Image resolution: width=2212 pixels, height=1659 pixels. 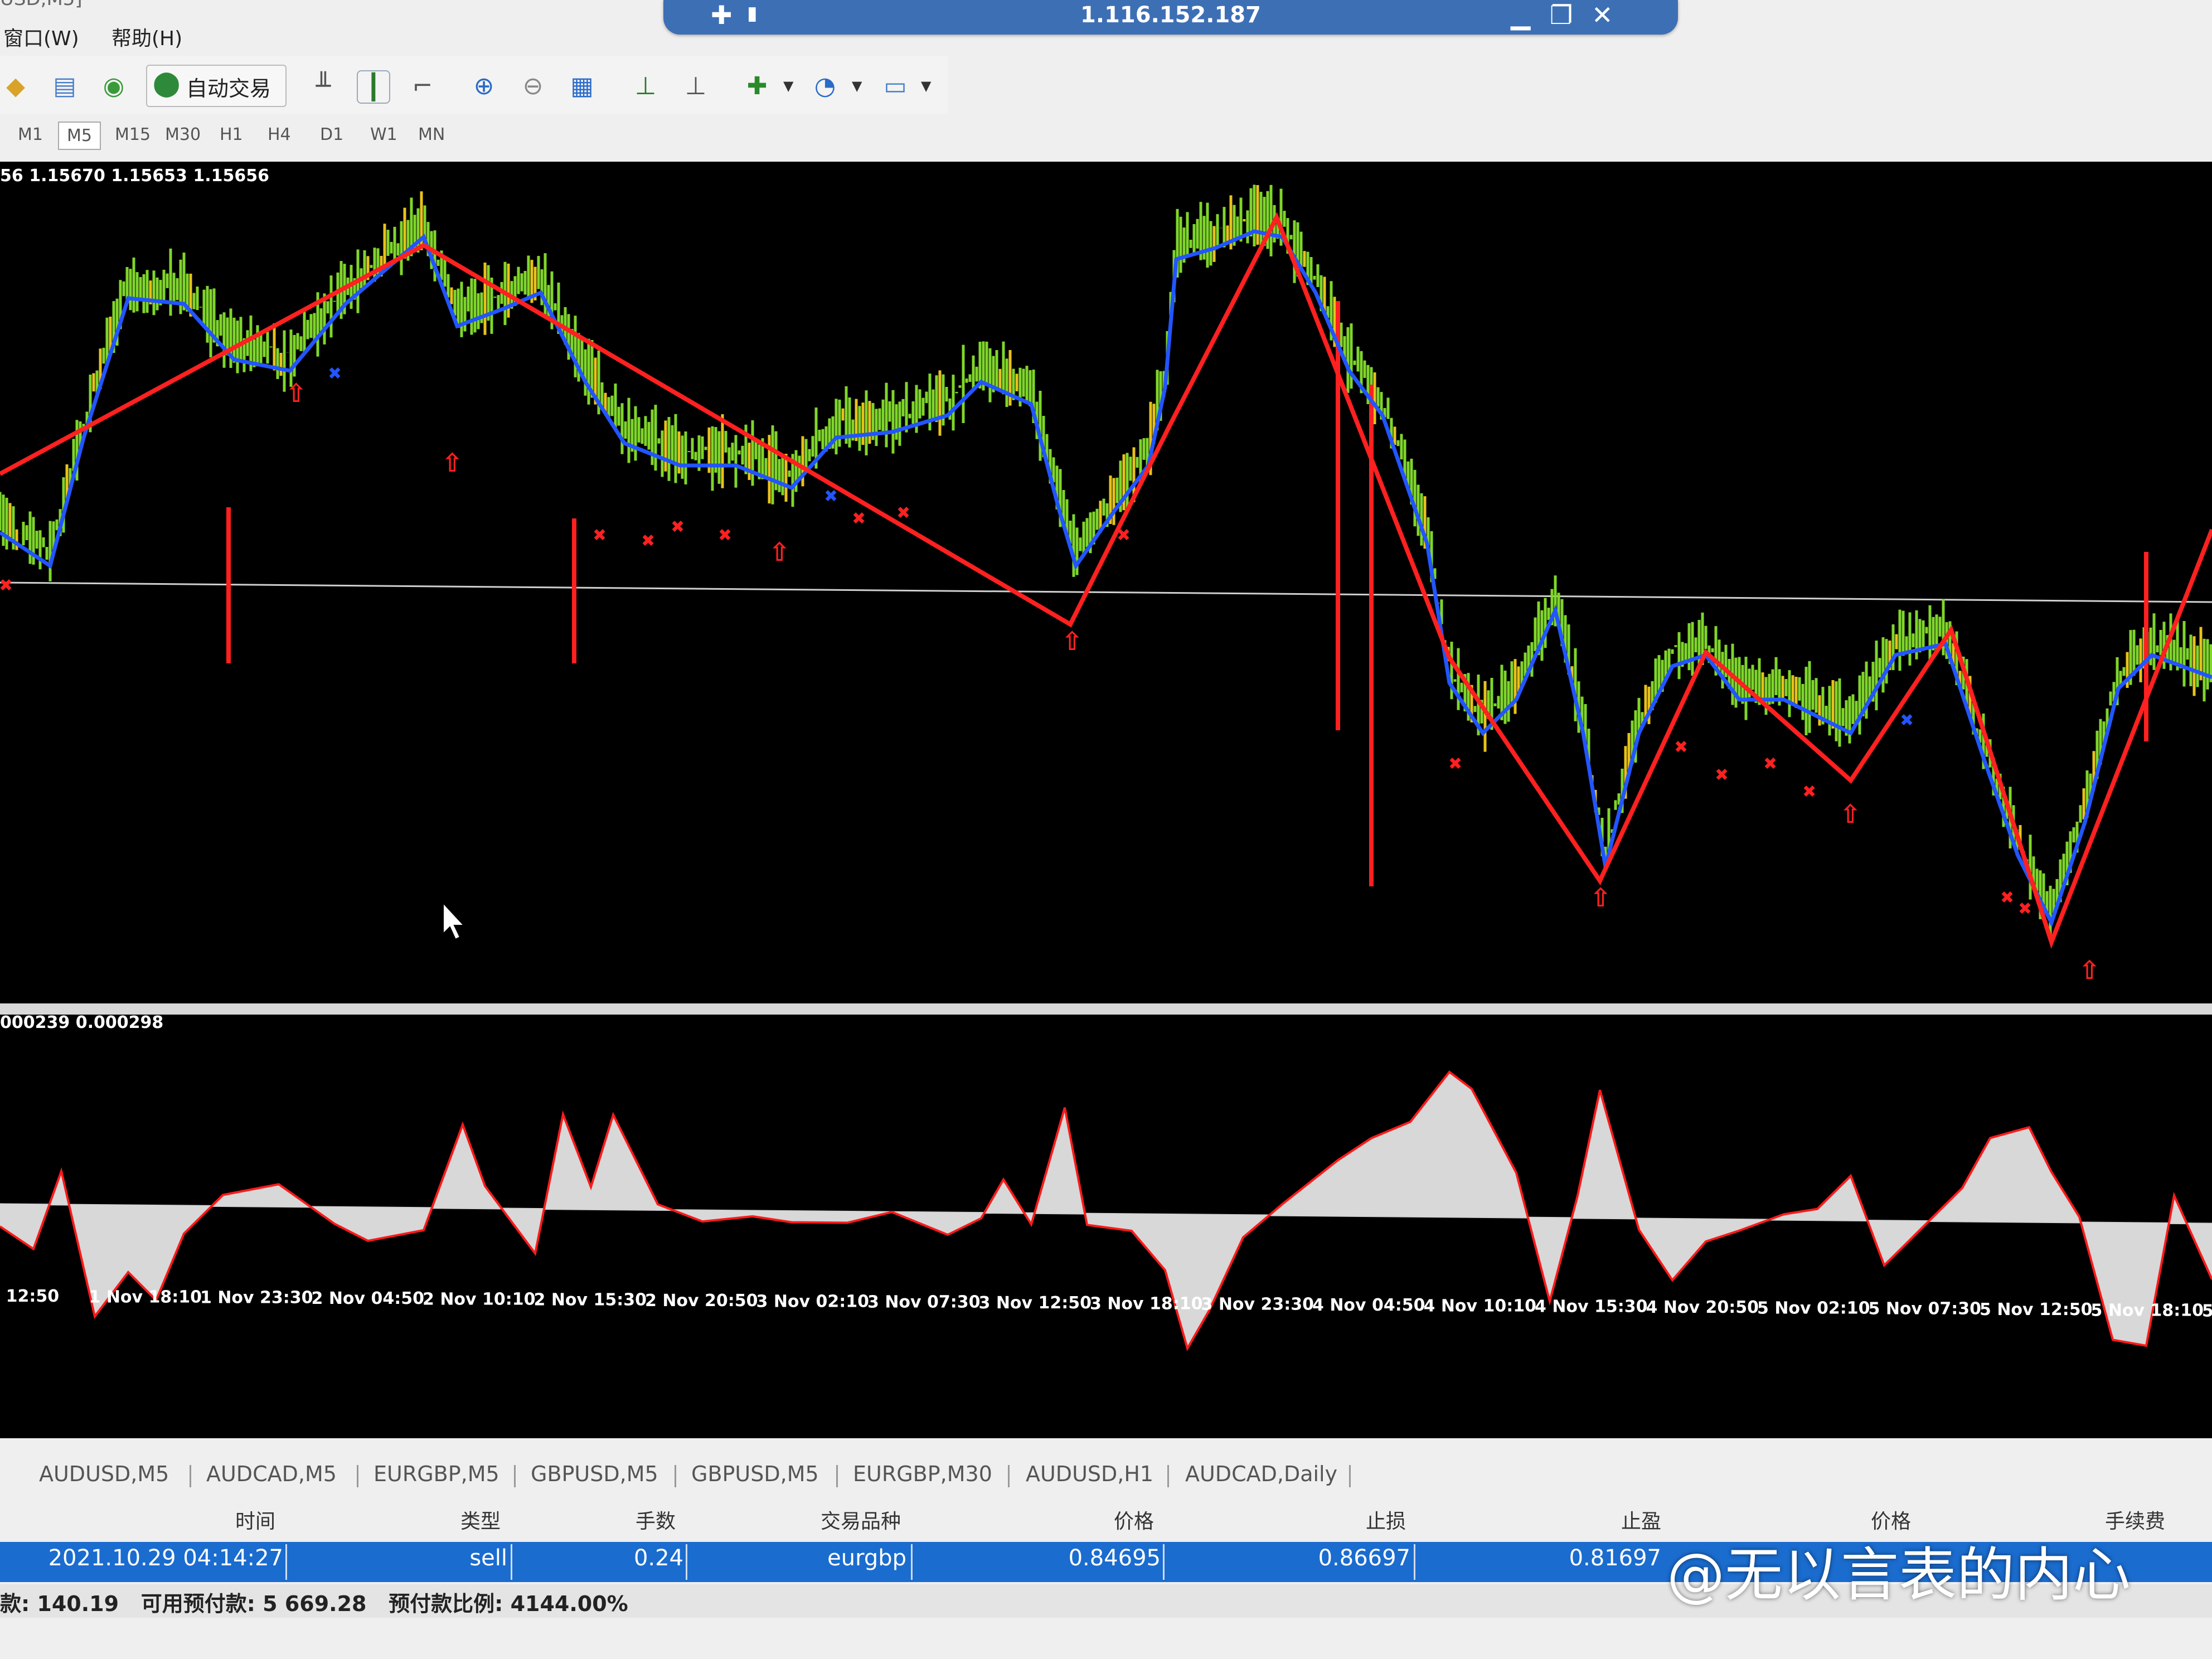 What do you see at coordinates (228, 88) in the screenshot?
I see `autotrade-label: 自动交易` at bounding box center [228, 88].